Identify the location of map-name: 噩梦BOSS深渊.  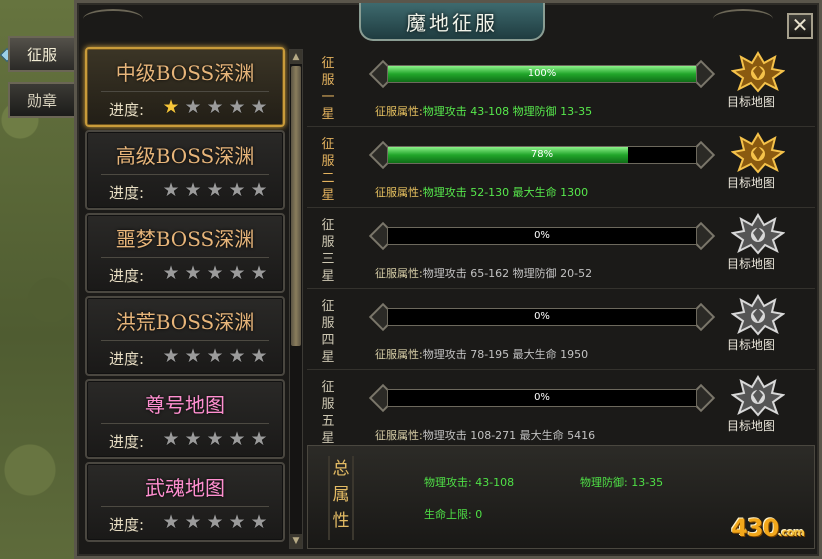
(185, 239).